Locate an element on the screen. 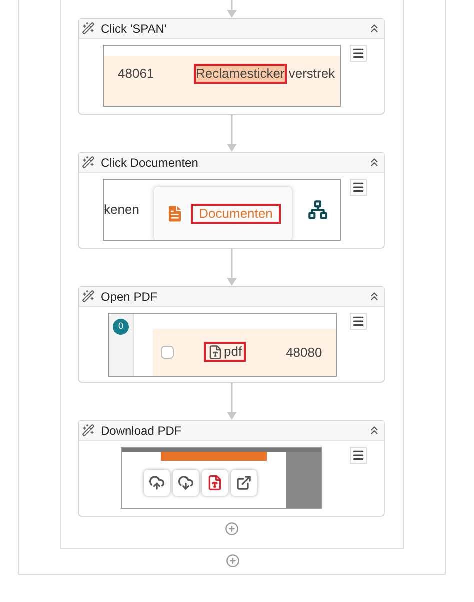 This screenshot has height=602, width=474. highlighted-text: pdf is located at coordinates (225, 352).